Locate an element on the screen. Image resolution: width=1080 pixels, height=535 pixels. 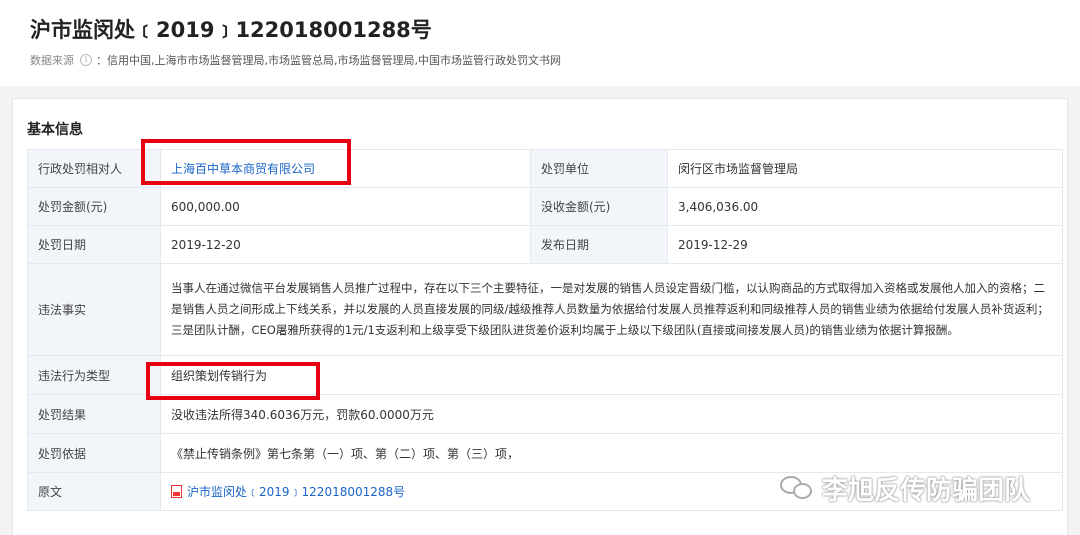
table-row: 处罚日期 2019-12-20 发布日期 2019-12-29 is located at coordinates (545, 244).